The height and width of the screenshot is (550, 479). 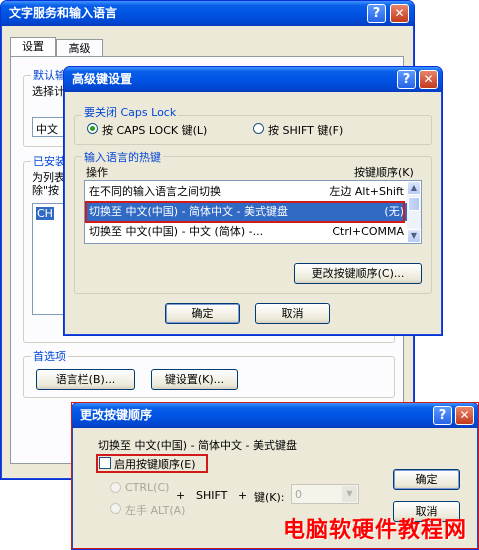 What do you see at coordinates (258, 128) in the screenshot?
I see `shift-radio` at bounding box center [258, 128].